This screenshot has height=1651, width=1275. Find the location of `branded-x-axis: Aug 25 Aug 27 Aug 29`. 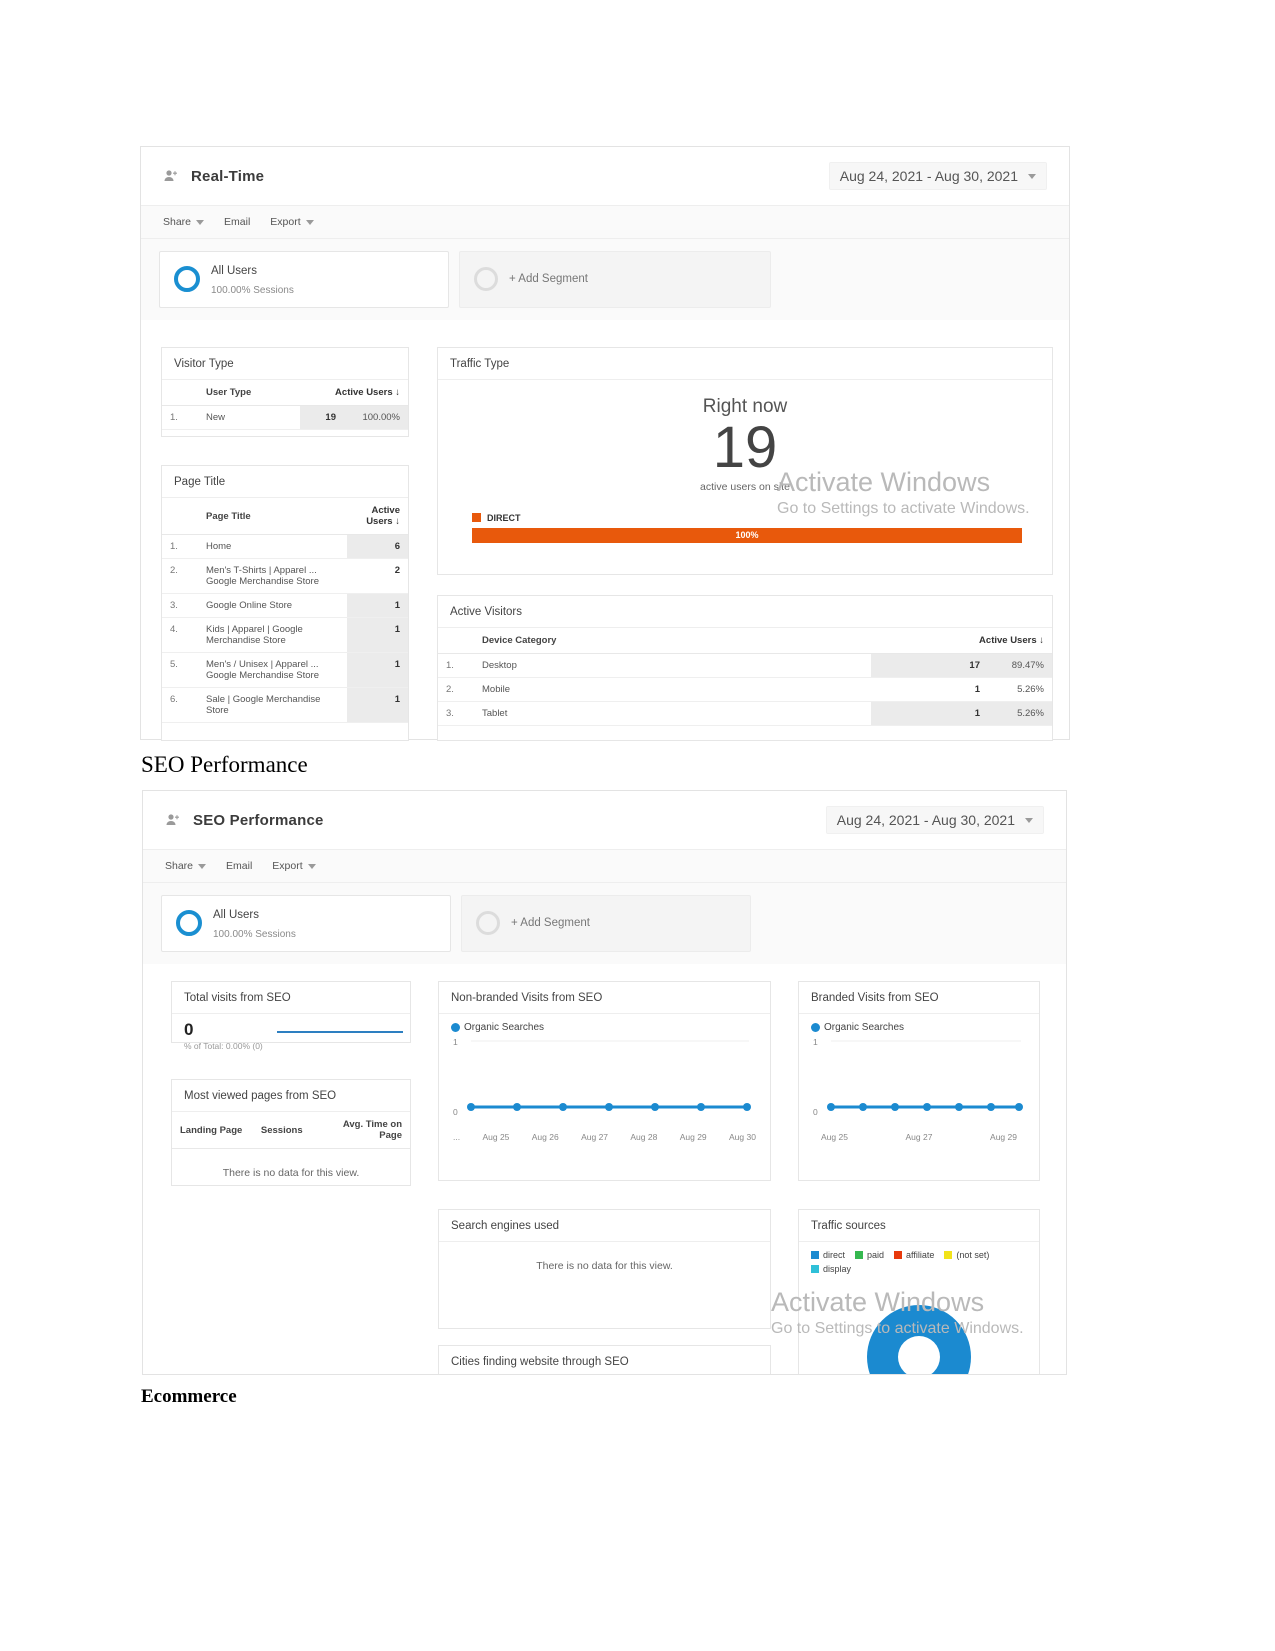

branded-x-axis: Aug 25 Aug 27 Aug 29 is located at coordinates (919, 1139).